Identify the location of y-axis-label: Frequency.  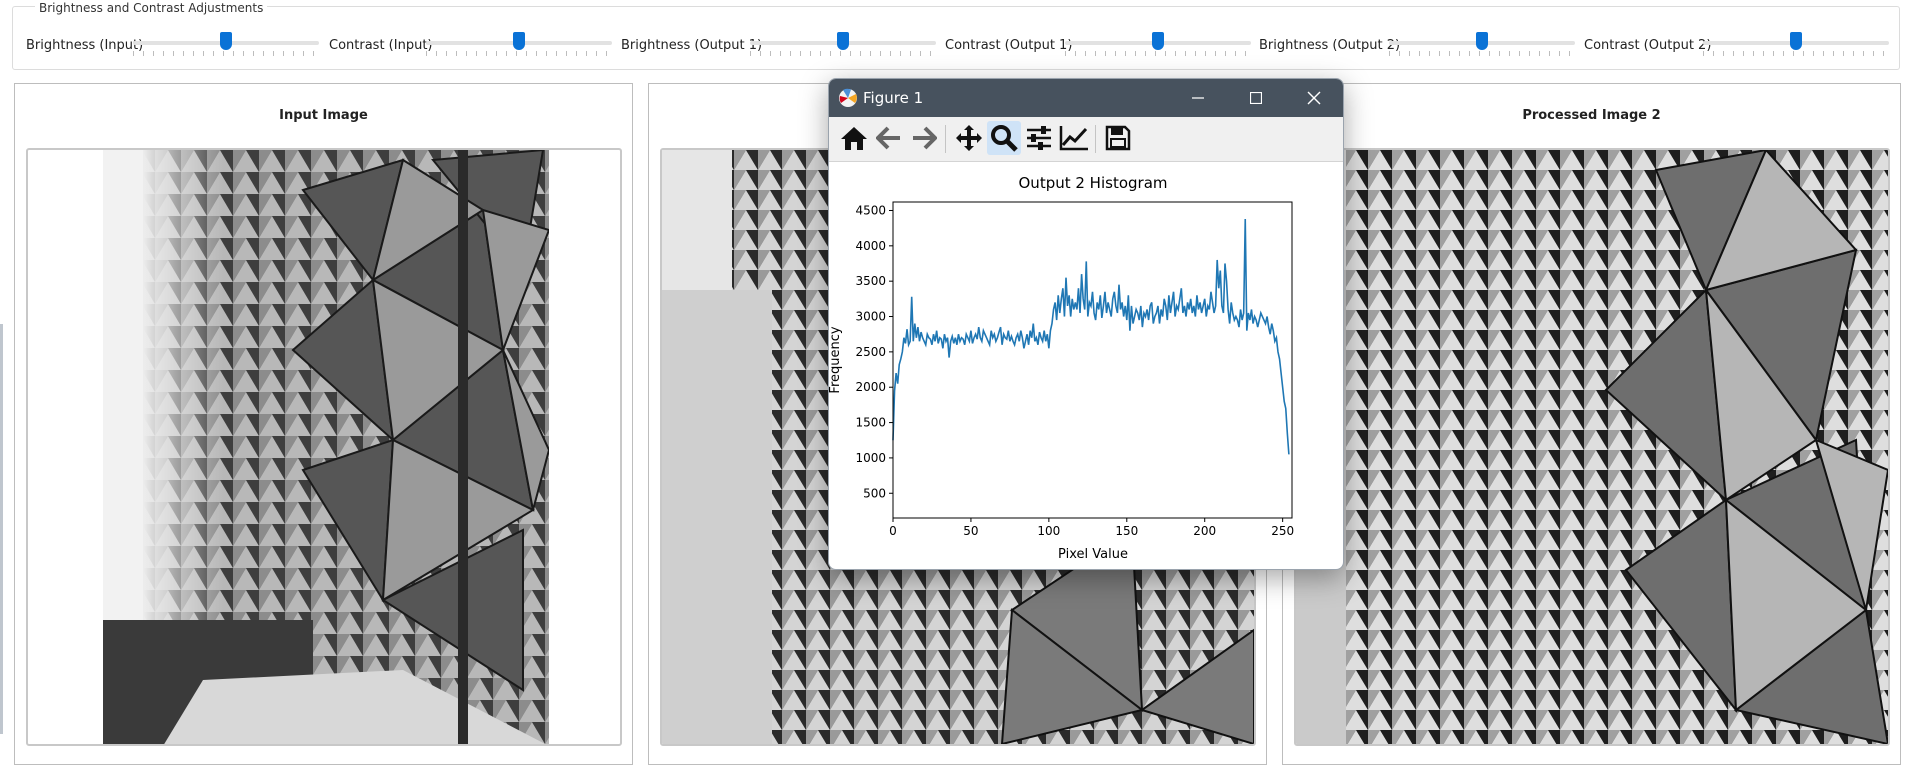
(836, 359).